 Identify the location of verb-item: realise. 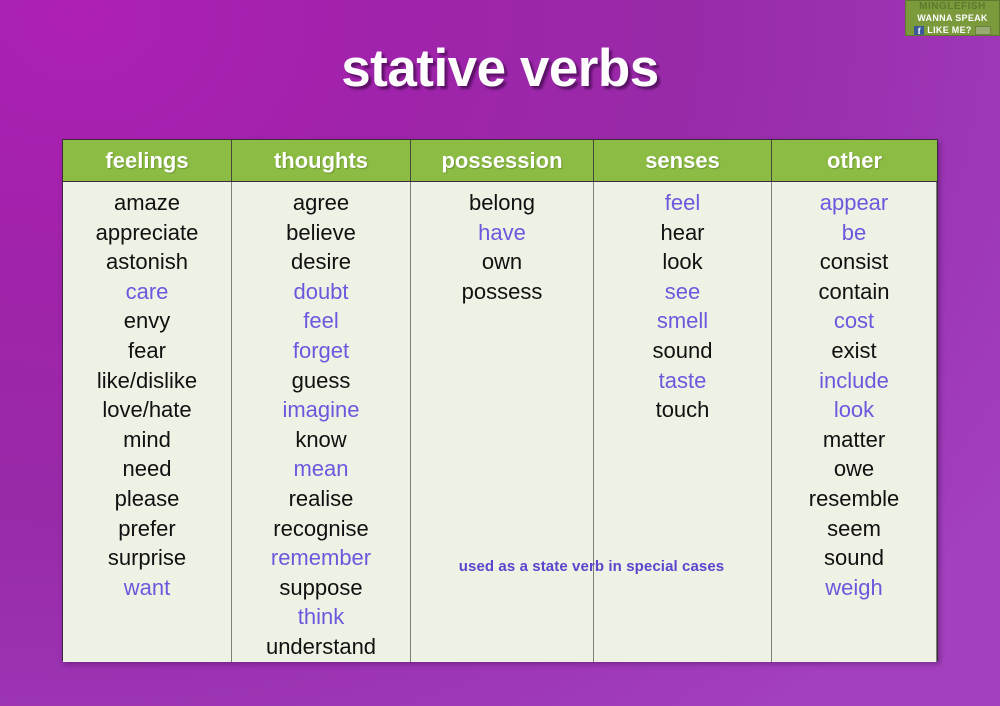
(321, 498).